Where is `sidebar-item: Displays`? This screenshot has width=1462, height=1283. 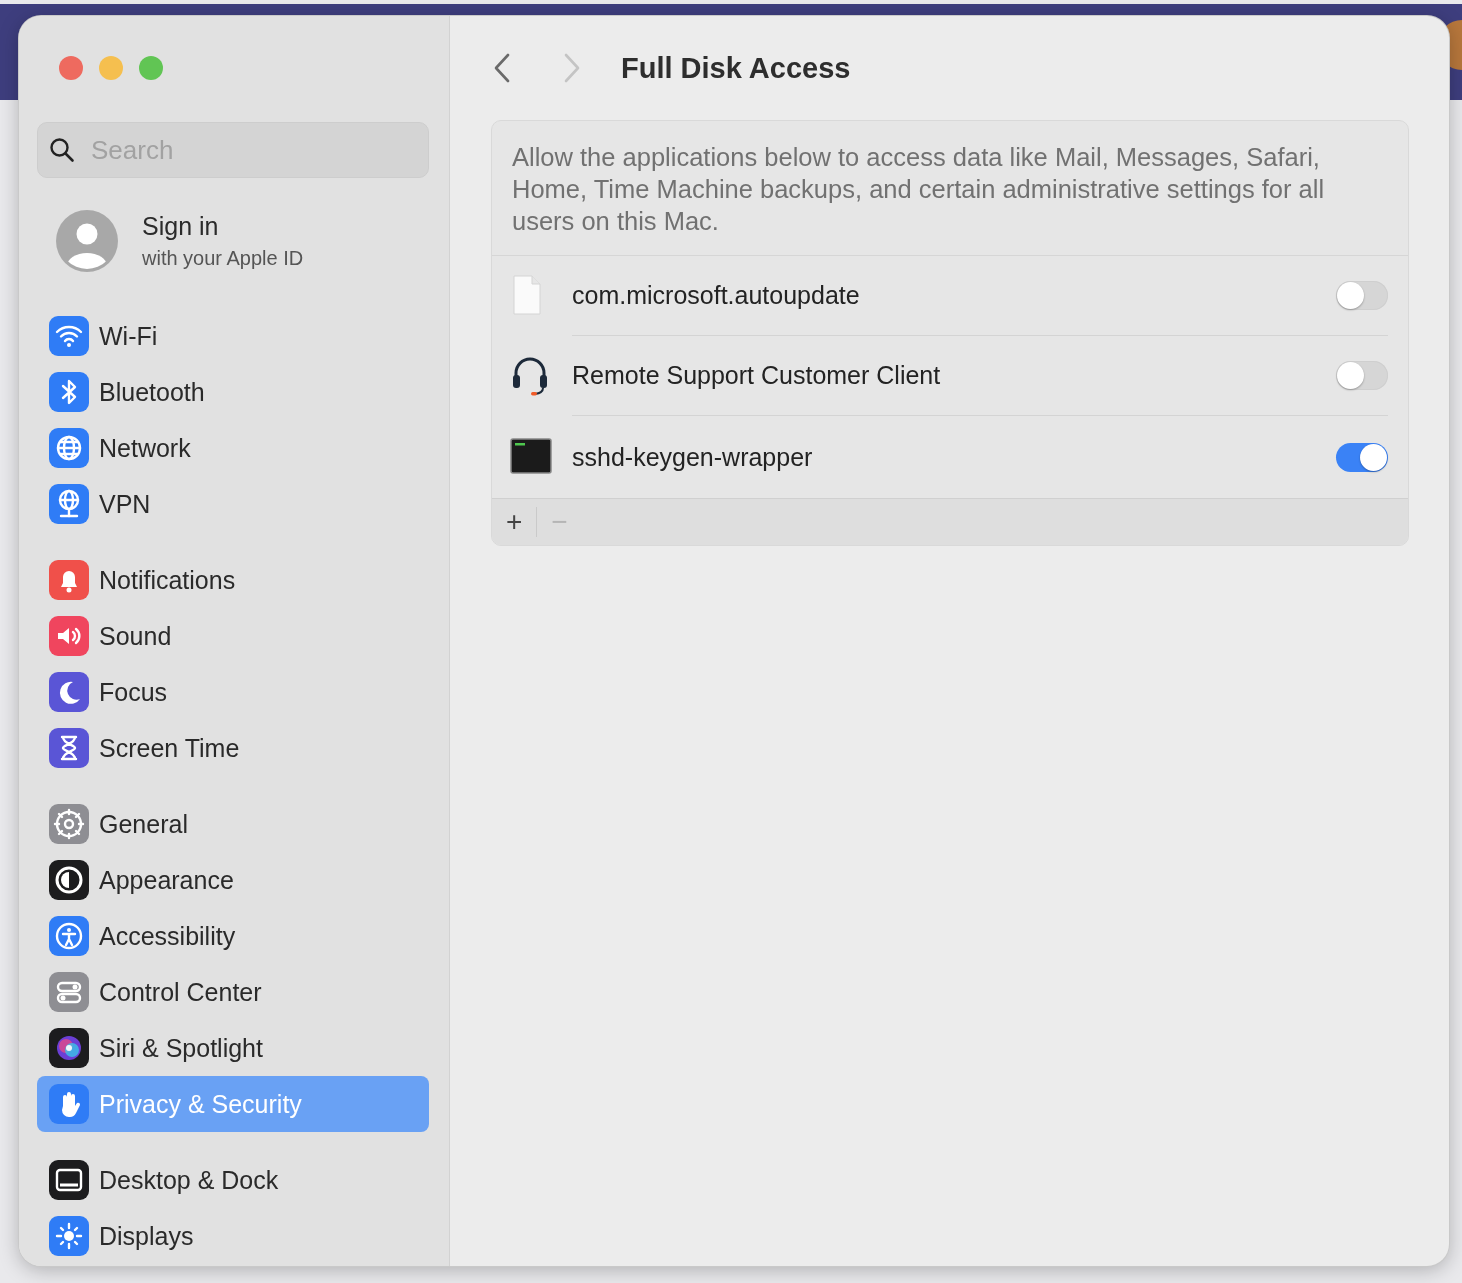
sidebar-item: Displays is located at coordinates (233, 1236).